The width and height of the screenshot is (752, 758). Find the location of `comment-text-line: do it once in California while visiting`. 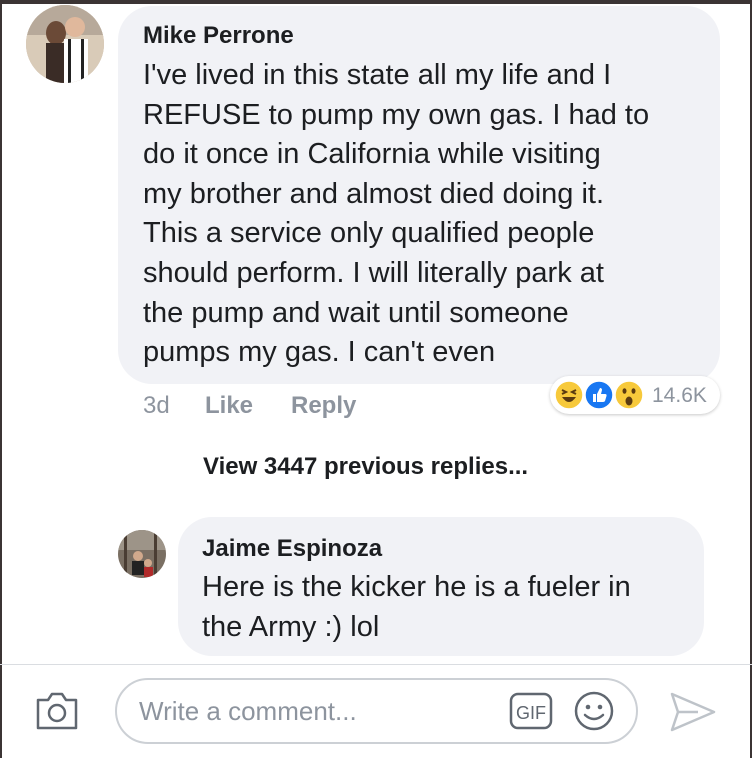

comment-text-line: do it once in California while visiting is located at coordinates (372, 154).